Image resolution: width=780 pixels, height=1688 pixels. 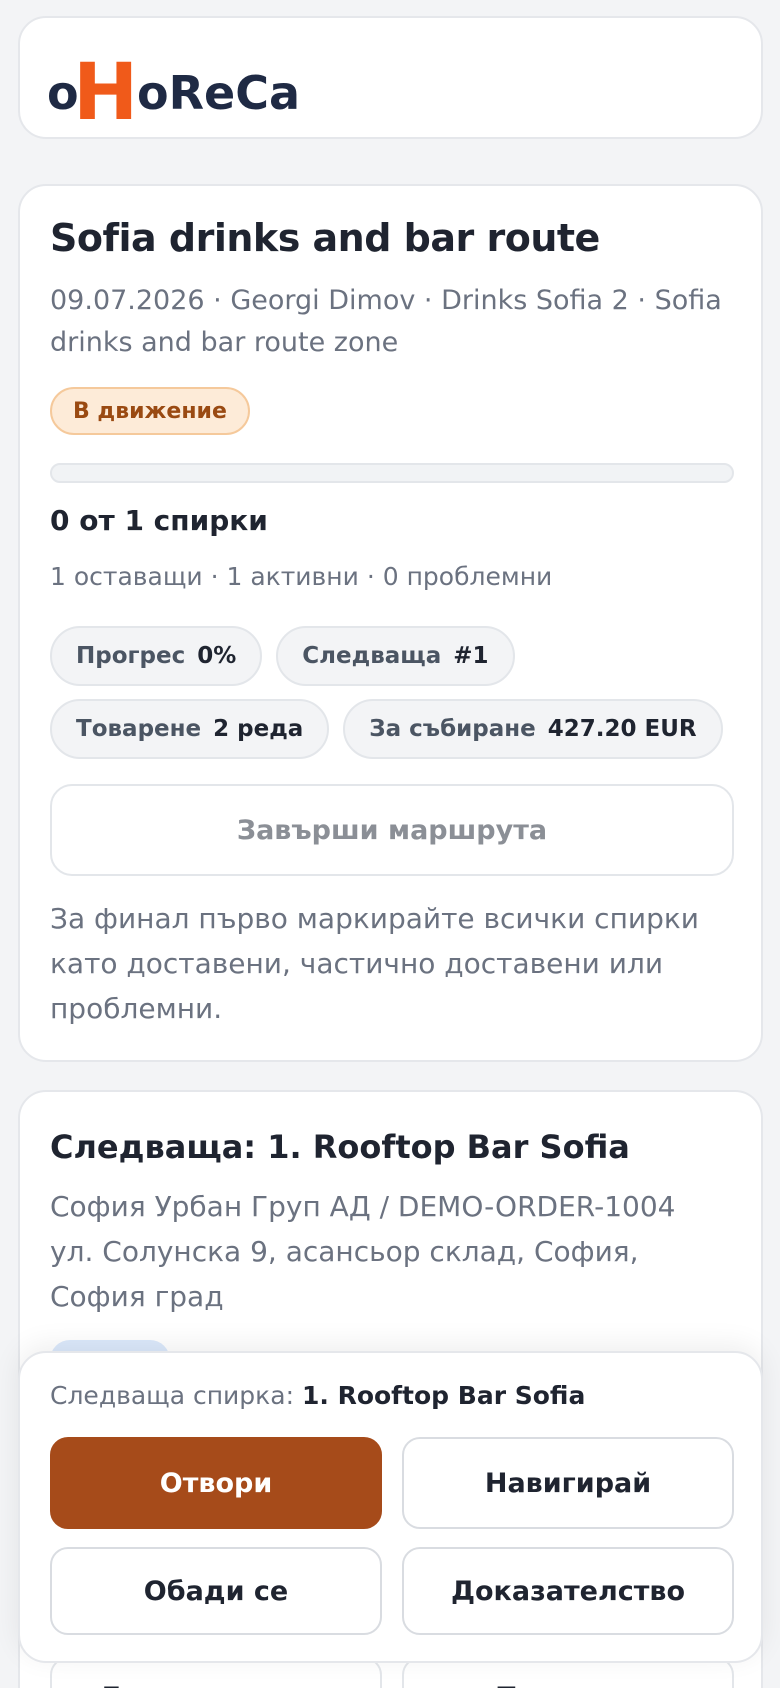 What do you see at coordinates (258, 729) in the screenshot?
I see `chip-value: 2 реда` at bounding box center [258, 729].